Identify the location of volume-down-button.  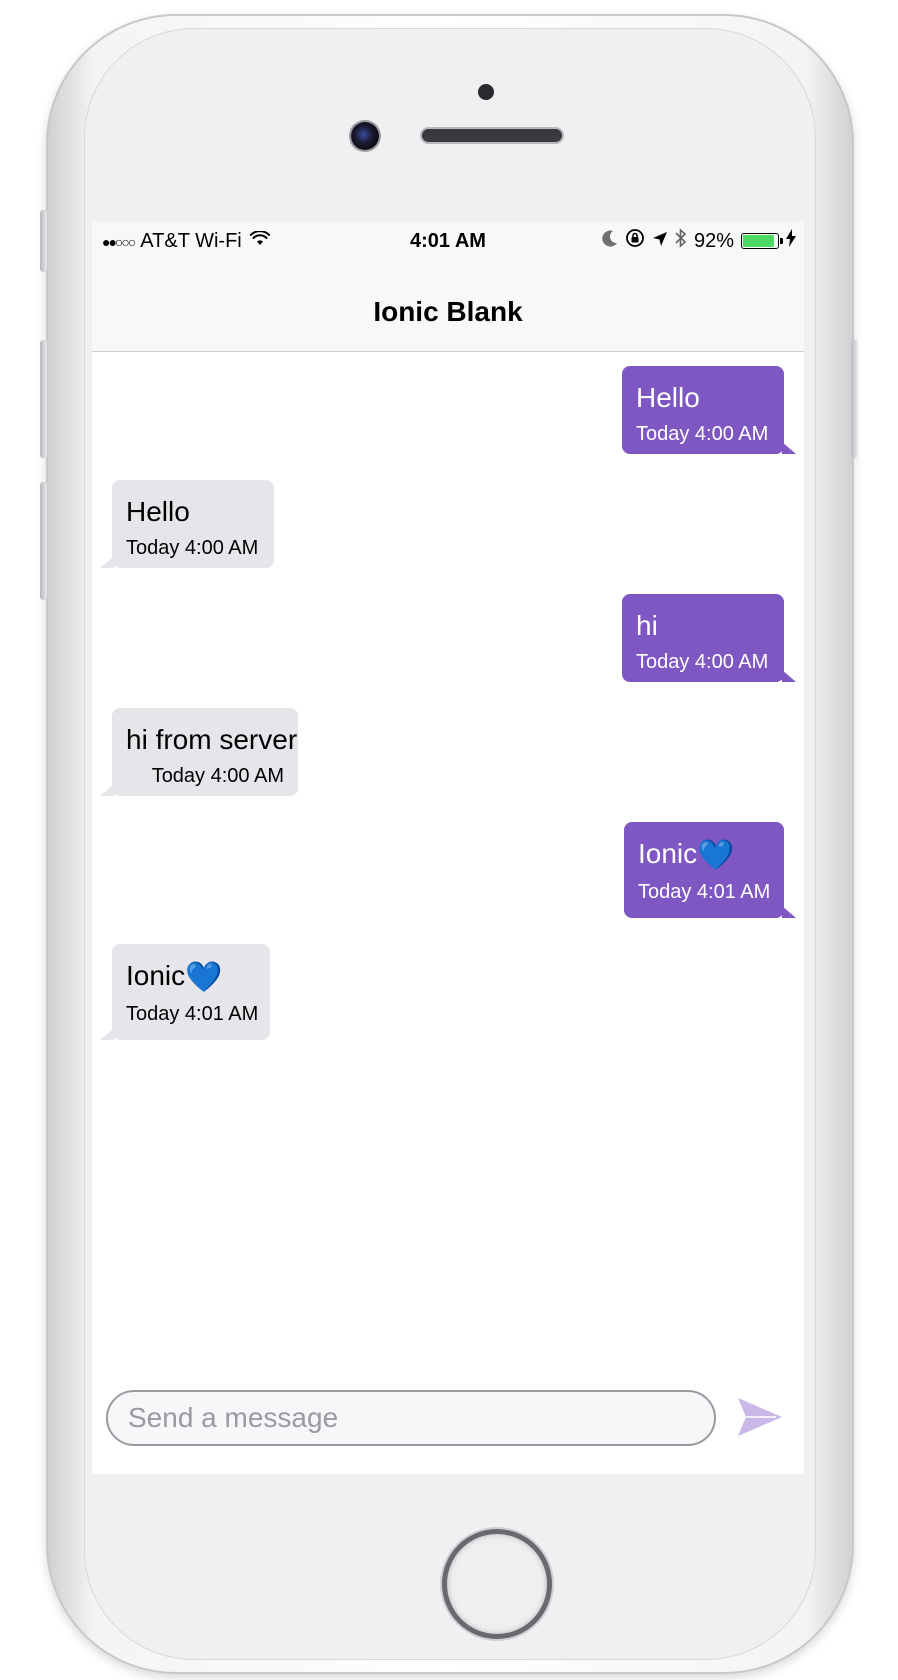
(43, 541).